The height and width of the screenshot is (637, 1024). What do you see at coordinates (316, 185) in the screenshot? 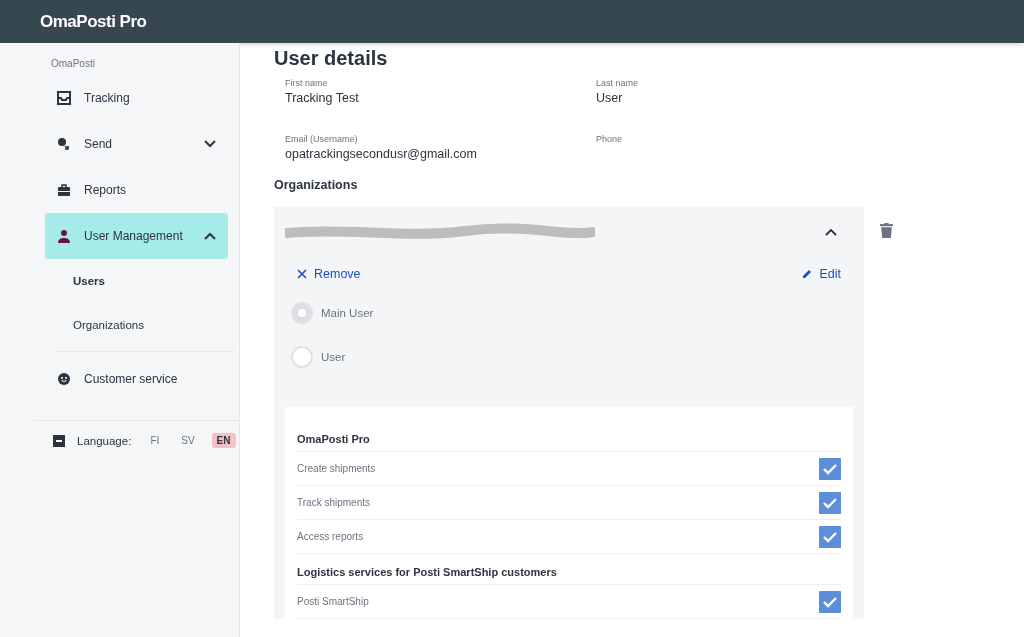
I see `section-title: Organizations` at bounding box center [316, 185].